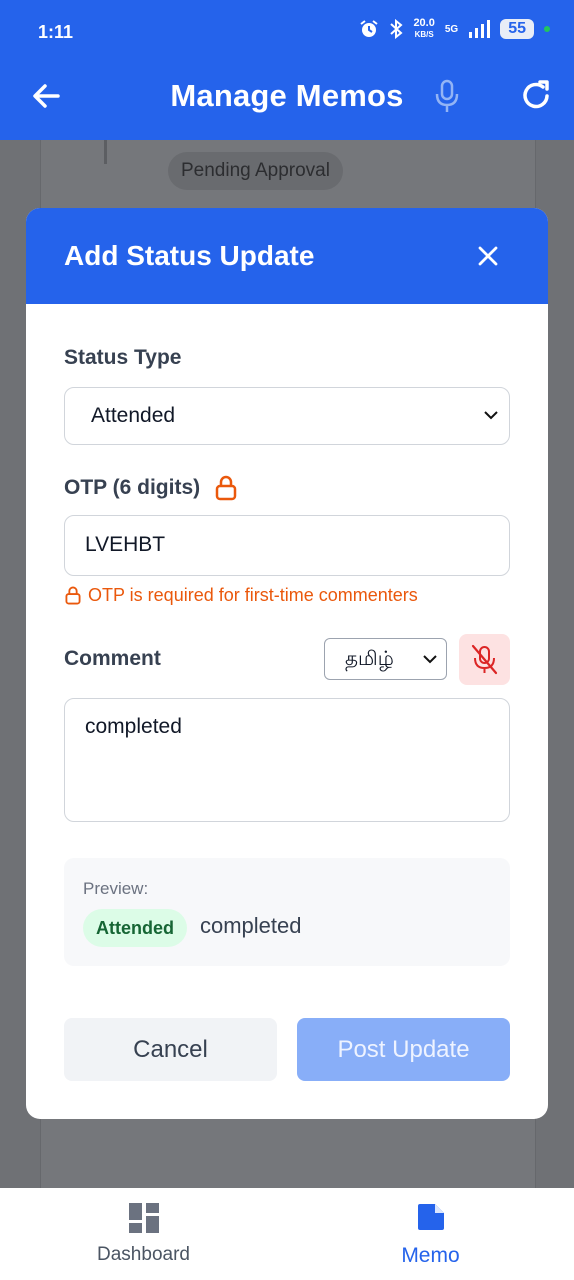 The width and height of the screenshot is (574, 1280). I want to click on refresh-button, so click(536, 96).